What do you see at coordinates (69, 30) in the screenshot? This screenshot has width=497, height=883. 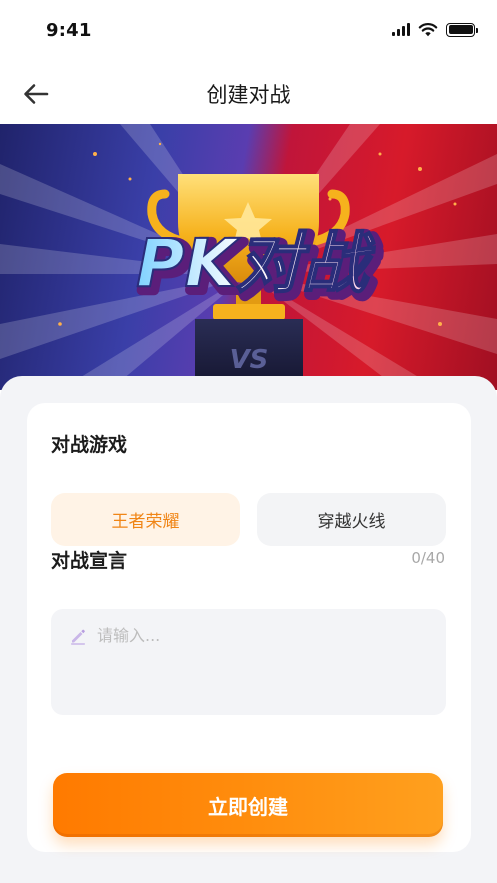 I see `status-time: 9:41` at bounding box center [69, 30].